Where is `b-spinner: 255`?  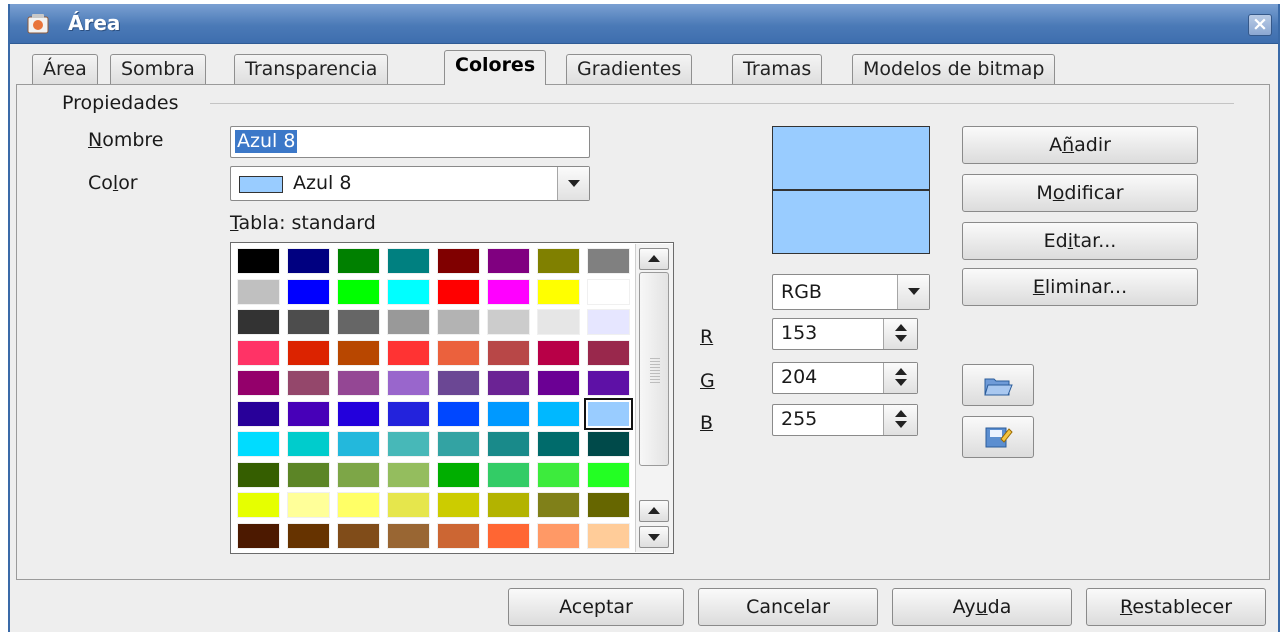 b-spinner: 255 is located at coordinates (845, 420).